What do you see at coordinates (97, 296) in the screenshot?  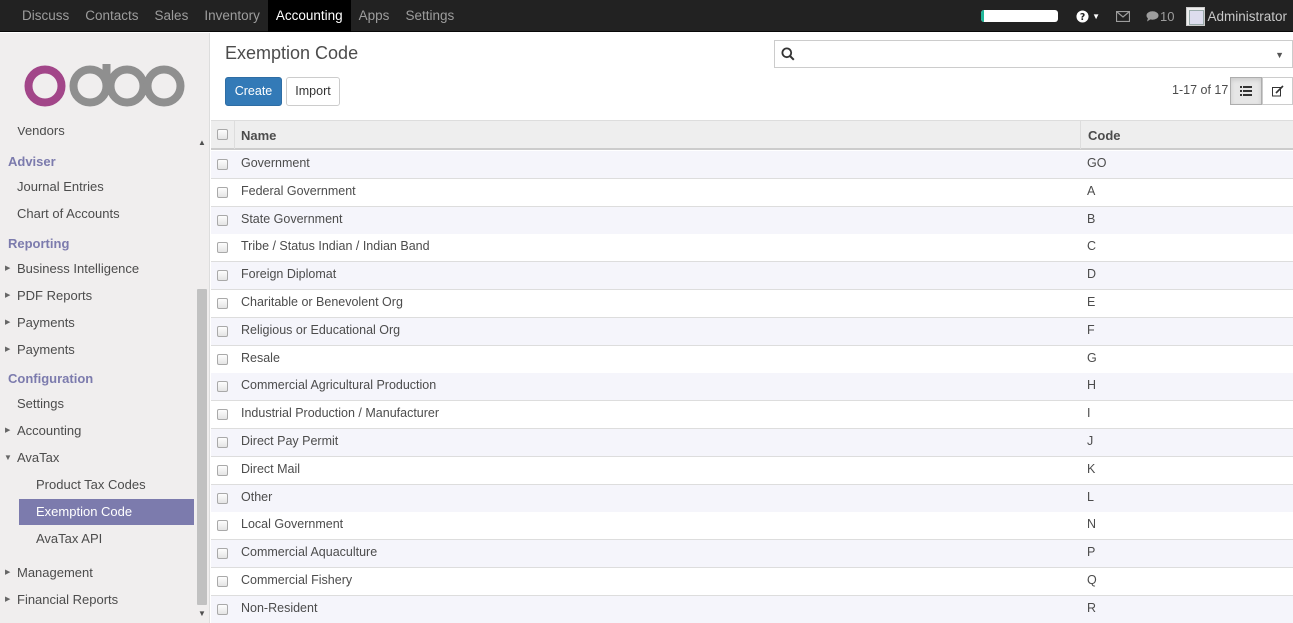 I see `sidebar-item-pdf-reports: ▶ PDF Reports` at bounding box center [97, 296].